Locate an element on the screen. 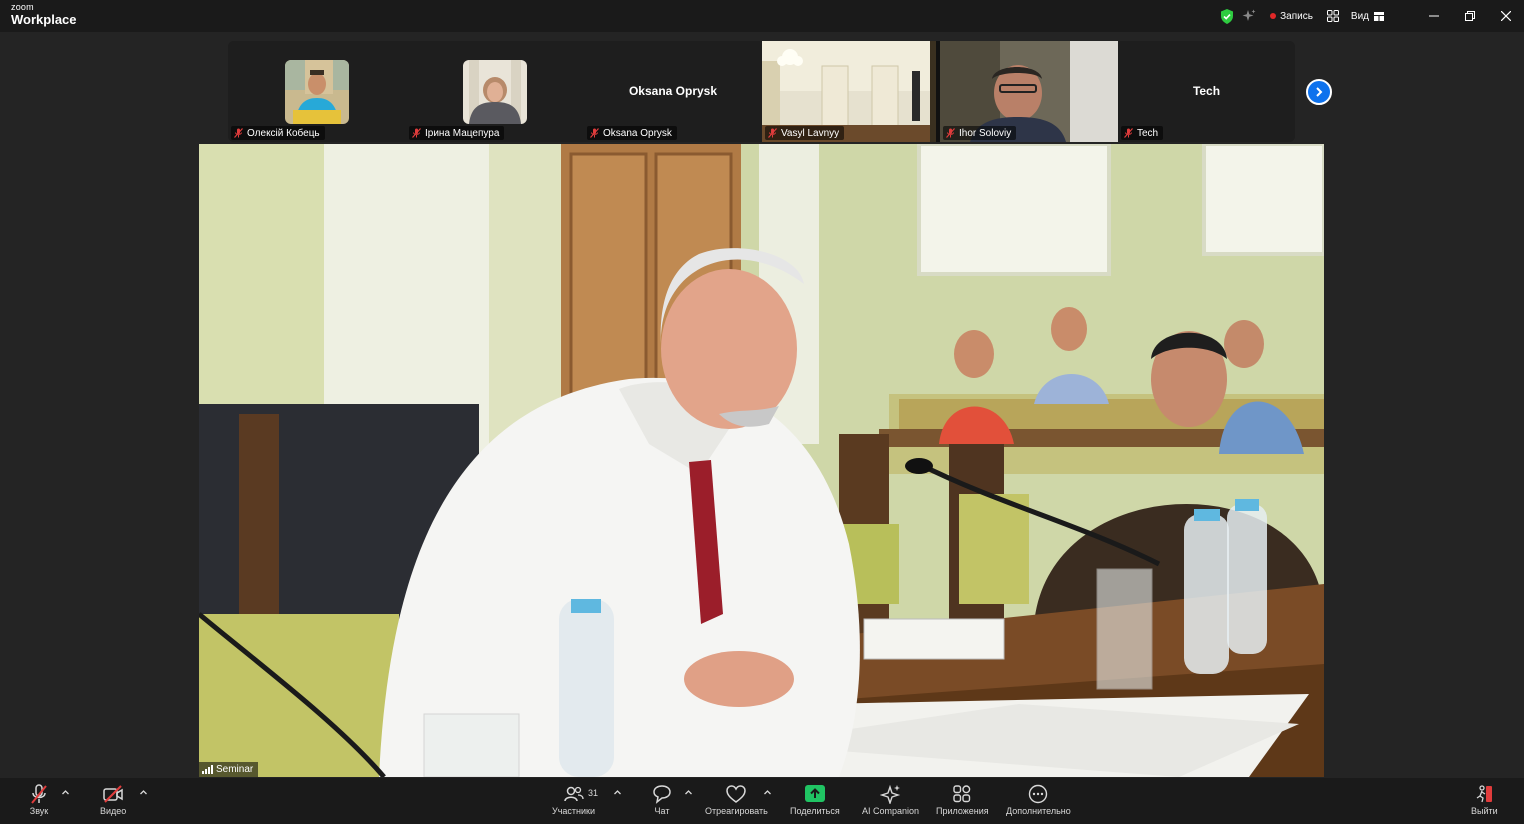 The width and height of the screenshot is (1524, 824). leave-button: Выйти is located at coordinates (1484, 800).